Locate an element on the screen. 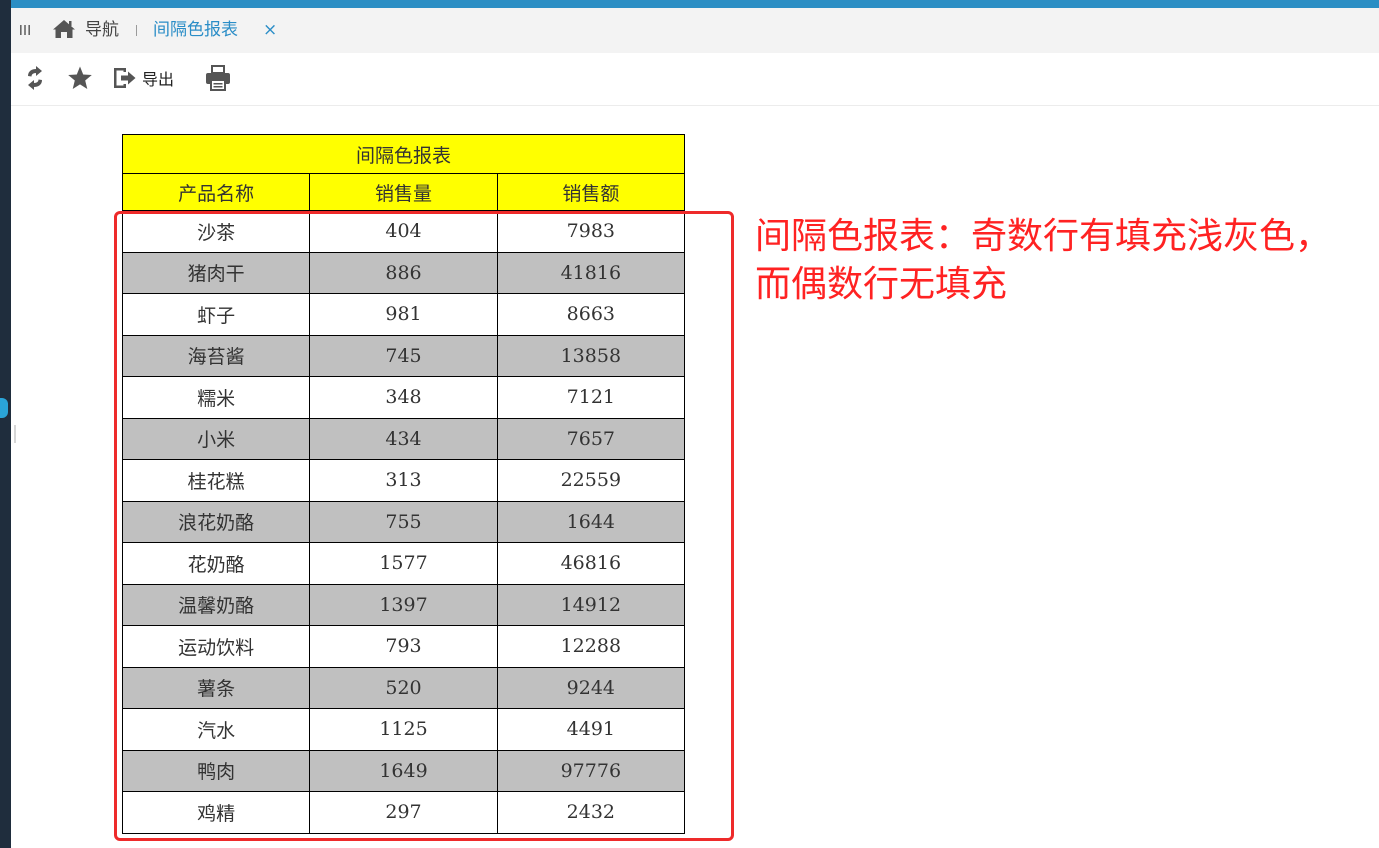  cell-sales-amount: 97776 is located at coordinates (591, 770).